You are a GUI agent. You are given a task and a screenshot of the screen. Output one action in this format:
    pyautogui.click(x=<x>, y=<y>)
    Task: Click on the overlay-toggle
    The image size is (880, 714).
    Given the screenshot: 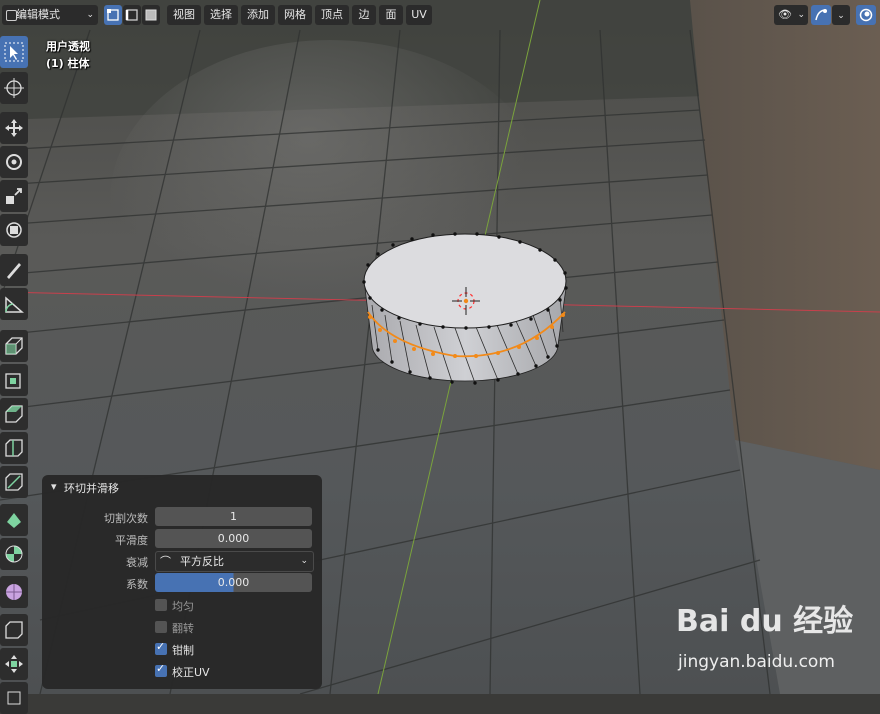 What is the action you would take?
    pyautogui.click(x=866, y=15)
    